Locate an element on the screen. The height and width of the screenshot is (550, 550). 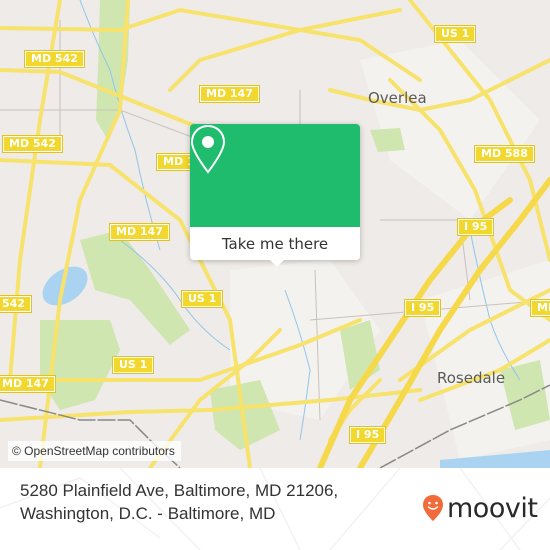
place-label-rosedale: Rosedale is located at coordinates (471, 378).